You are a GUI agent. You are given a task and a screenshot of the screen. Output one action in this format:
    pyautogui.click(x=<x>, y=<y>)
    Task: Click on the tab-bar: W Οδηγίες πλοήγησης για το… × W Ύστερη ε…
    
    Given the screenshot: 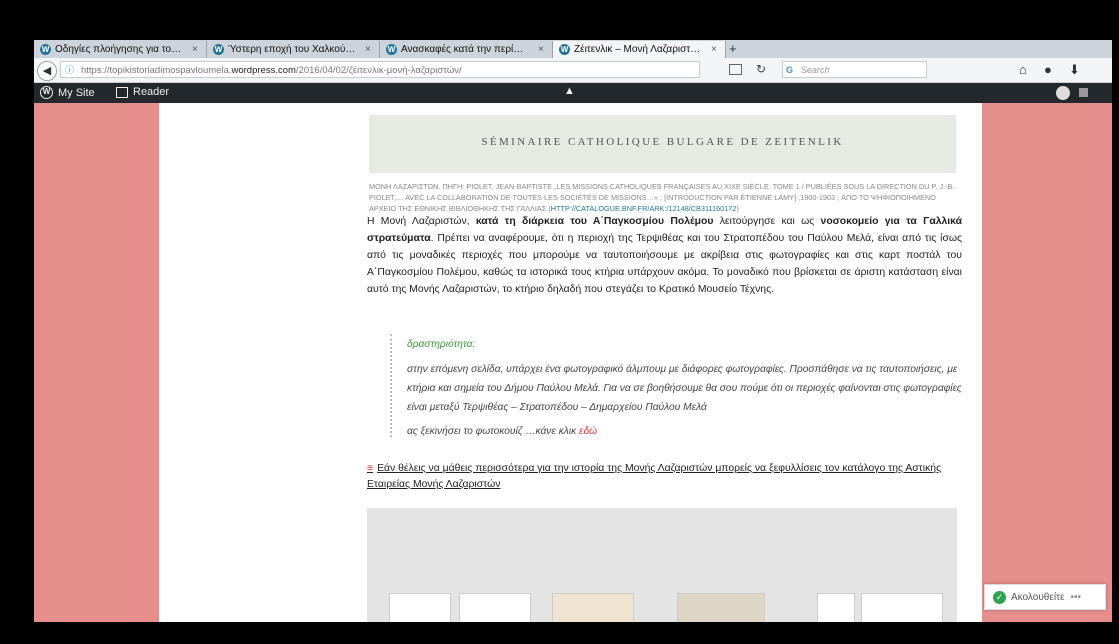 What is the action you would take?
    pyautogui.click(x=573, y=49)
    